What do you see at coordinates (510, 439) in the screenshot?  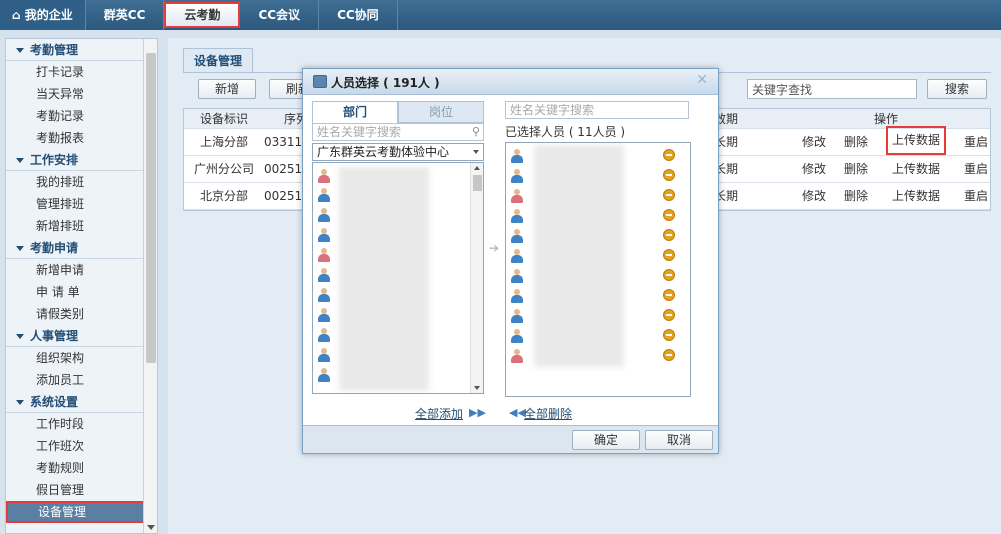 I see `dialog-footer: 确定 取消` at bounding box center [510, 439].